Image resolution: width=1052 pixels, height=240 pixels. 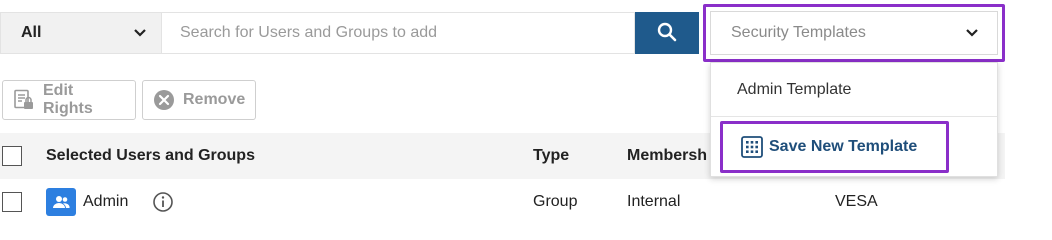 What do you see at coordinates (163, 202) in the screenshot?
I see `info-icon` at bounding box center [163, 202].